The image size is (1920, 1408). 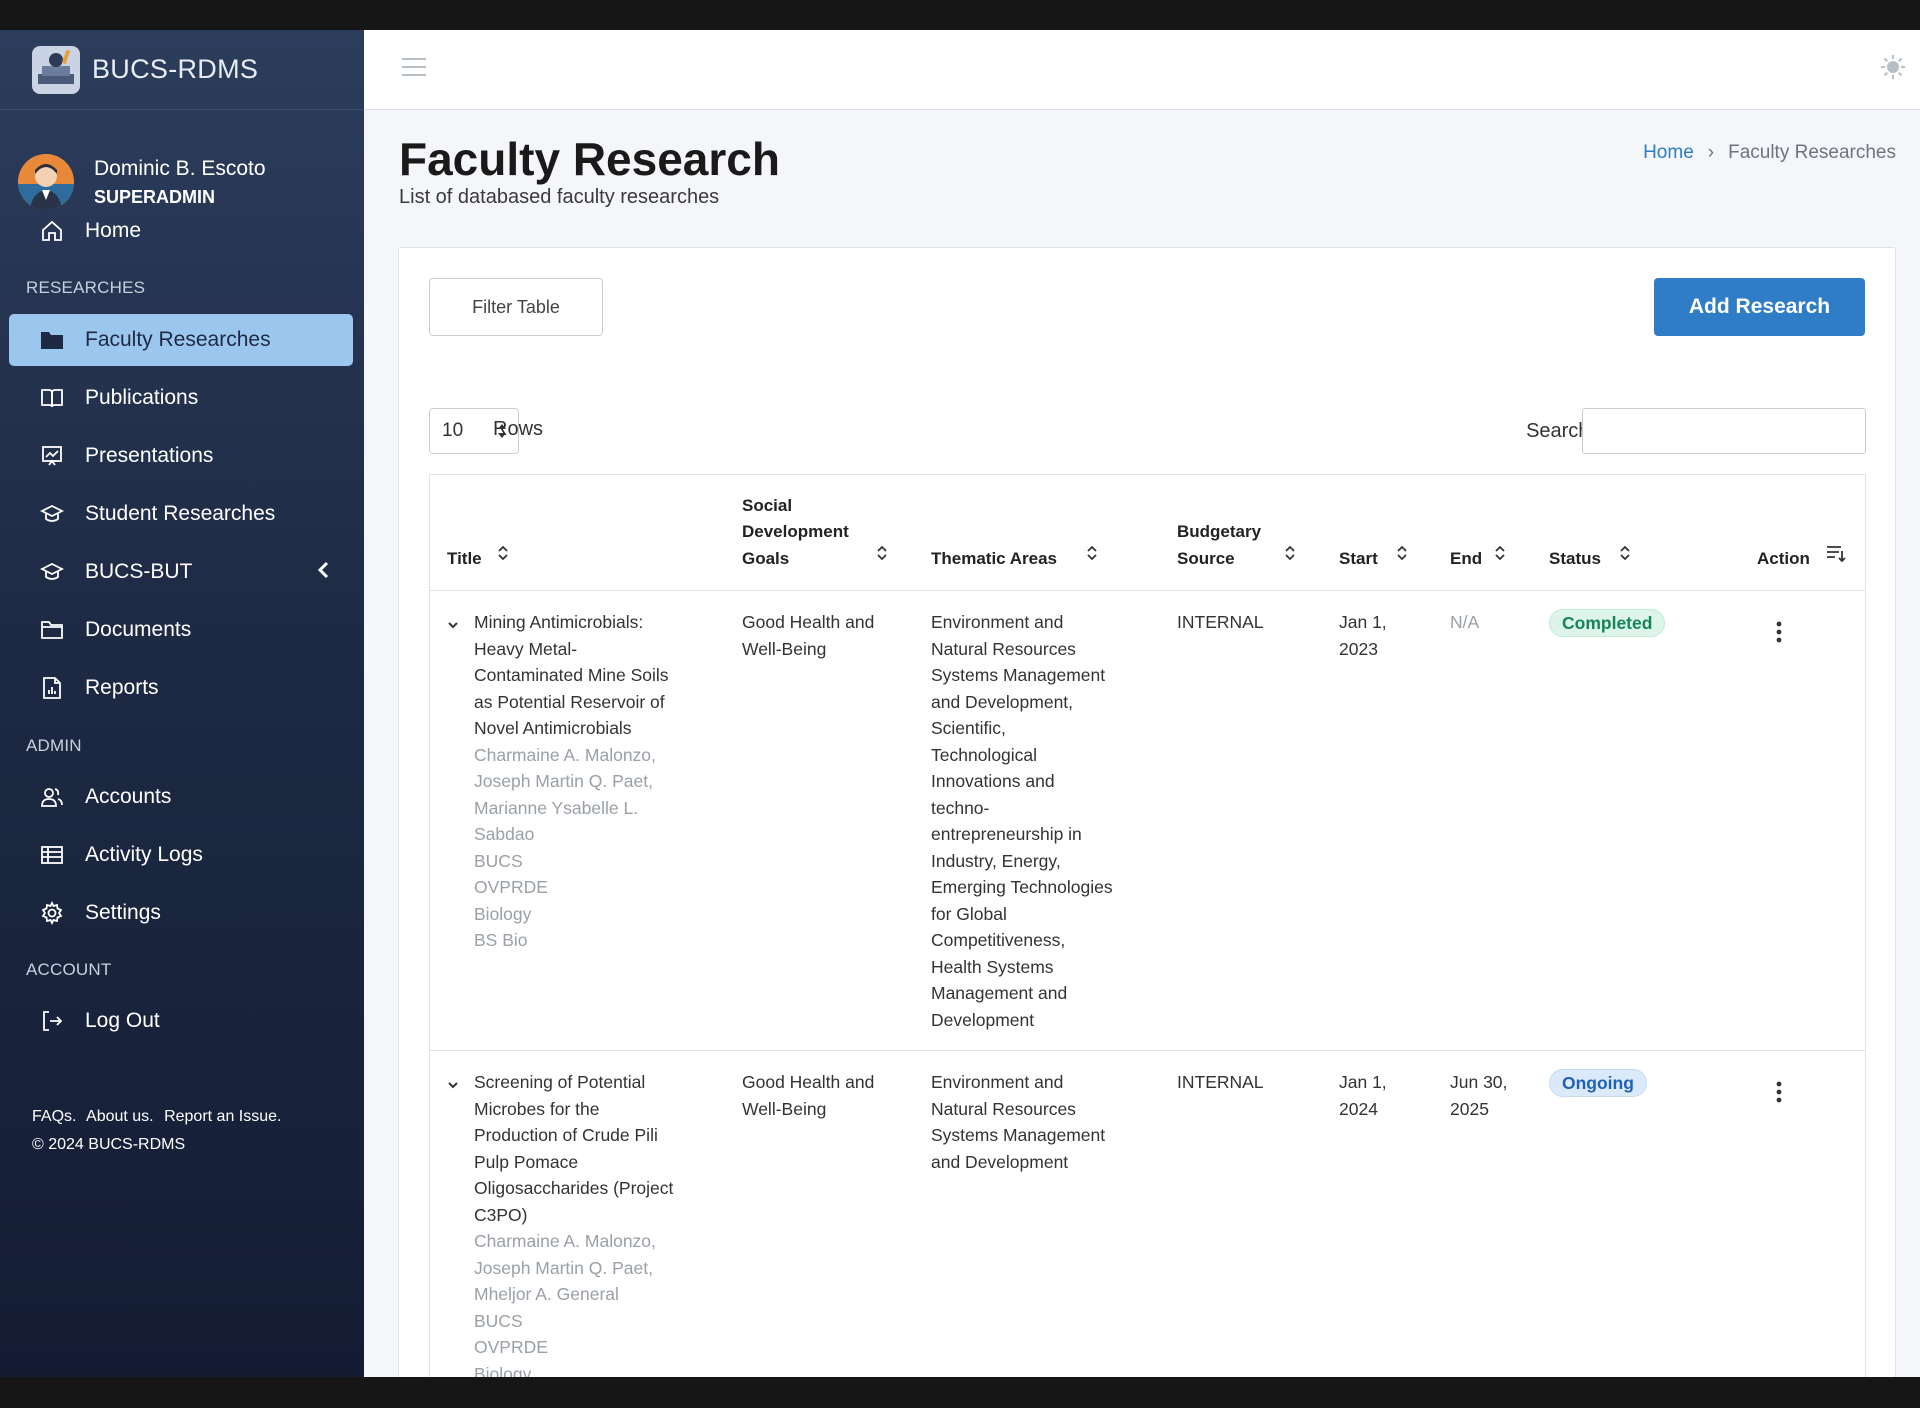 What do you see at coordinates (46, 182) in the screenshot?
I see `avatar` at bounding box center [46, 182].